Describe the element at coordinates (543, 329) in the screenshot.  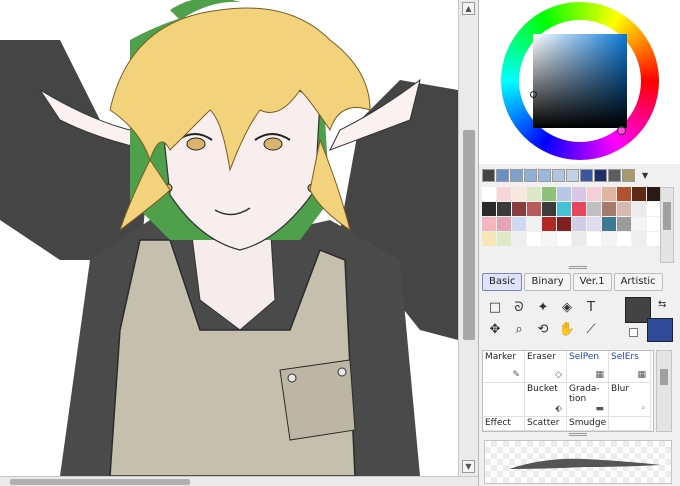
I see `rotate-icon: ⟲` at that location.